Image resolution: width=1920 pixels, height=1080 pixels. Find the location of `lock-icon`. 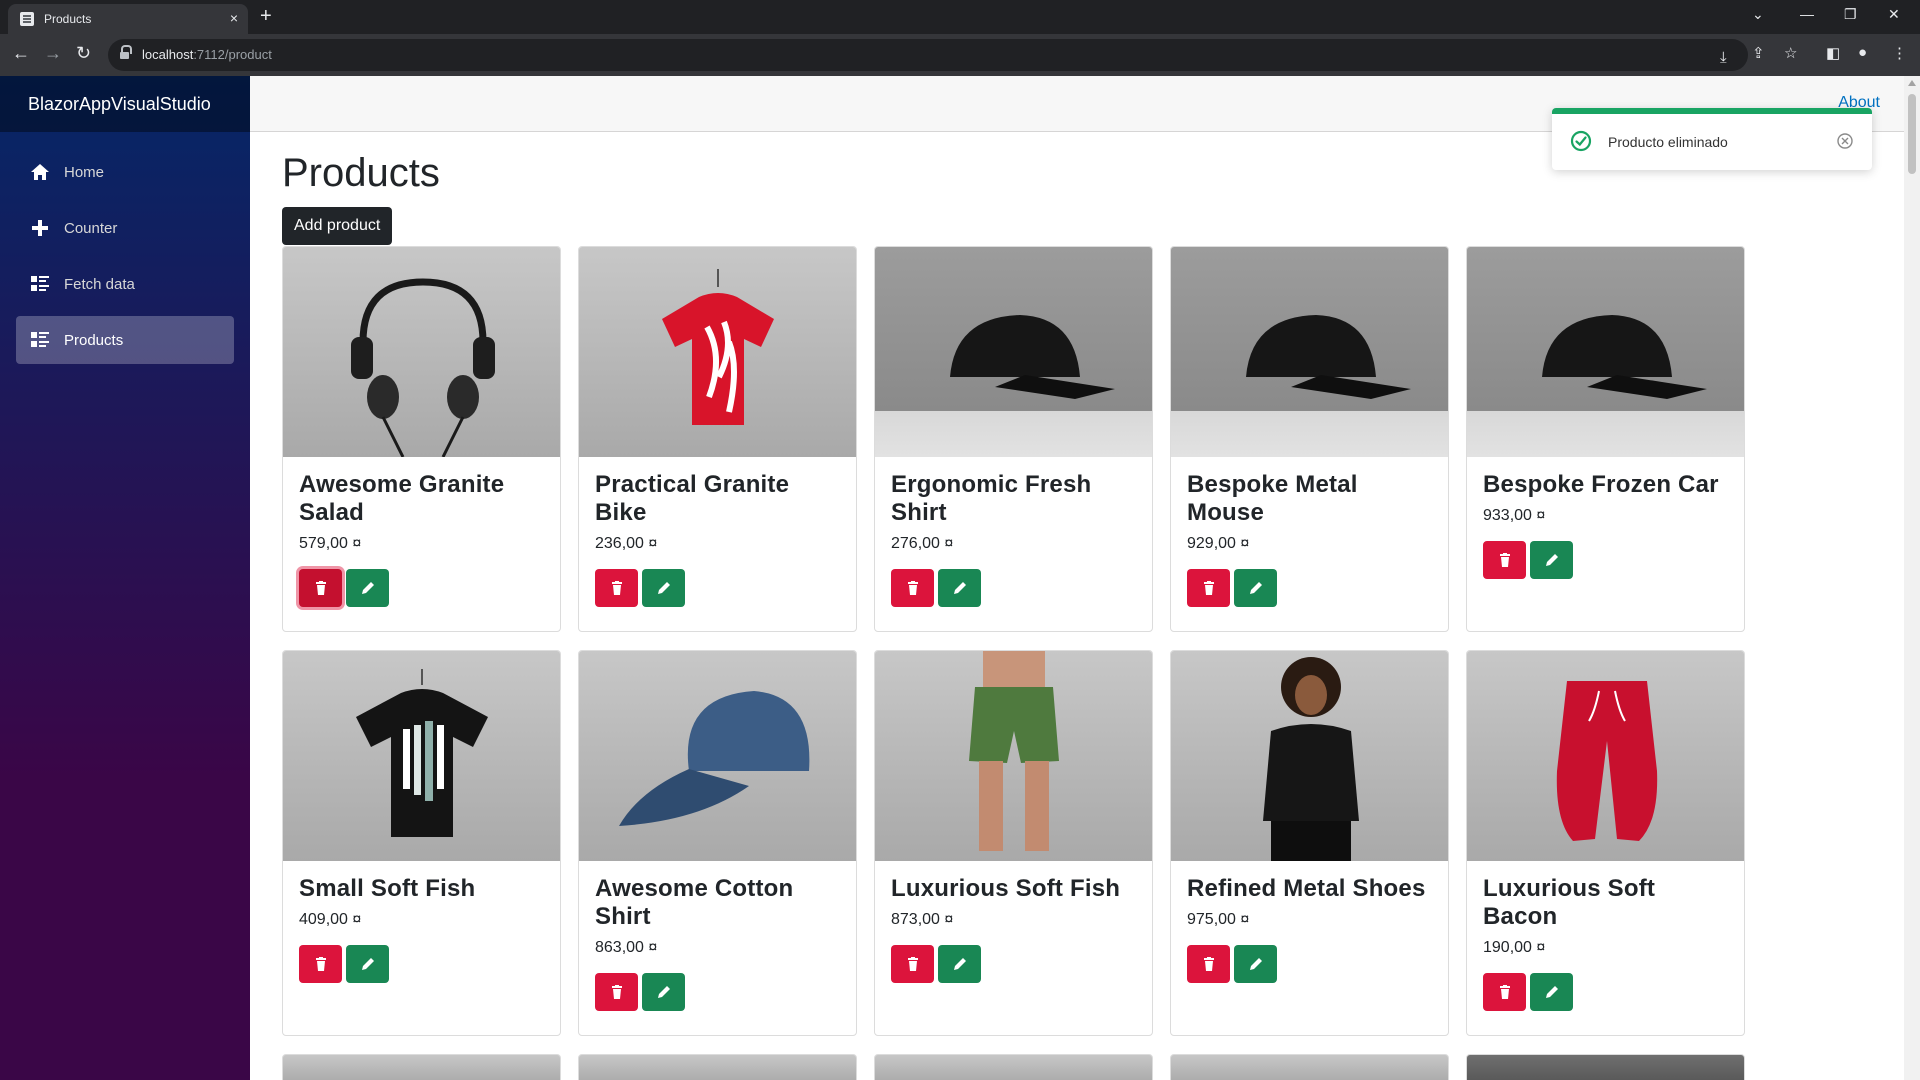

lock-icon is located at coordinates (126, 52).